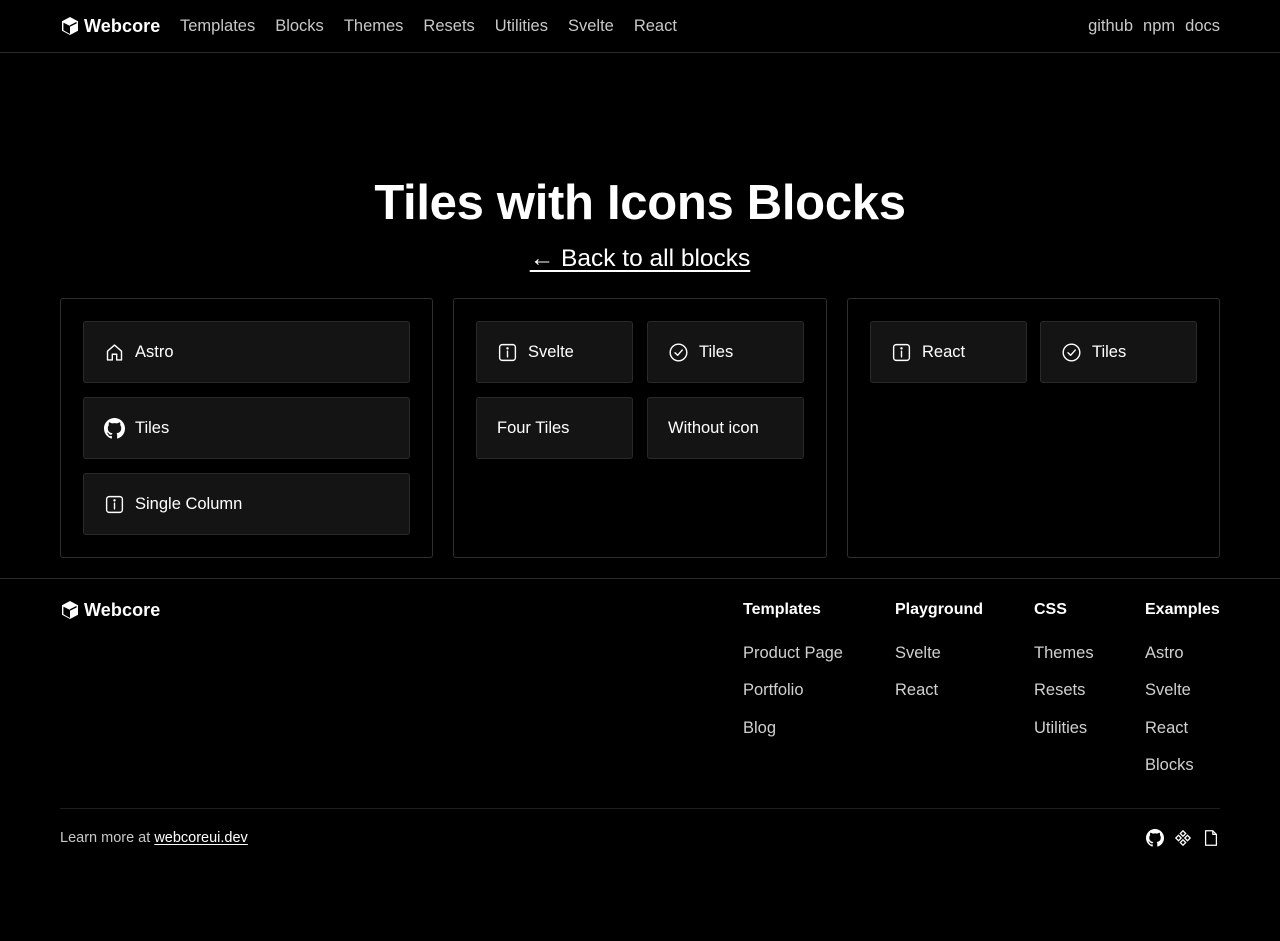  What do you see at coordinates (246, 352) in the screenshot?
I see `tile-astro: Astro` at bounding box center [246, 352].